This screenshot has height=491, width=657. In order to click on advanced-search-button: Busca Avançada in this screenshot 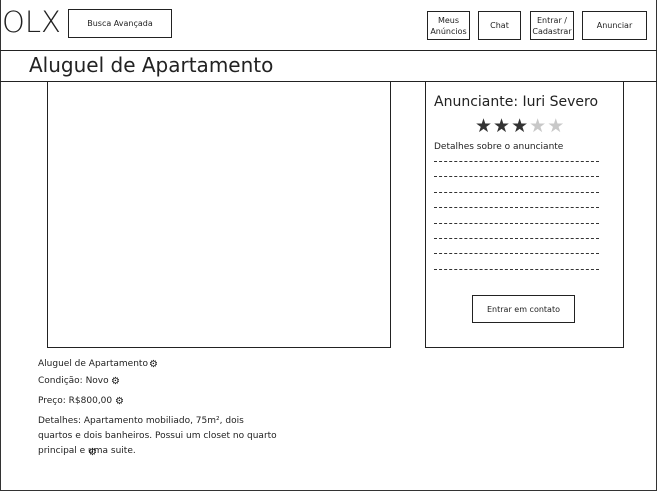, I will do `click(120, 23)`.